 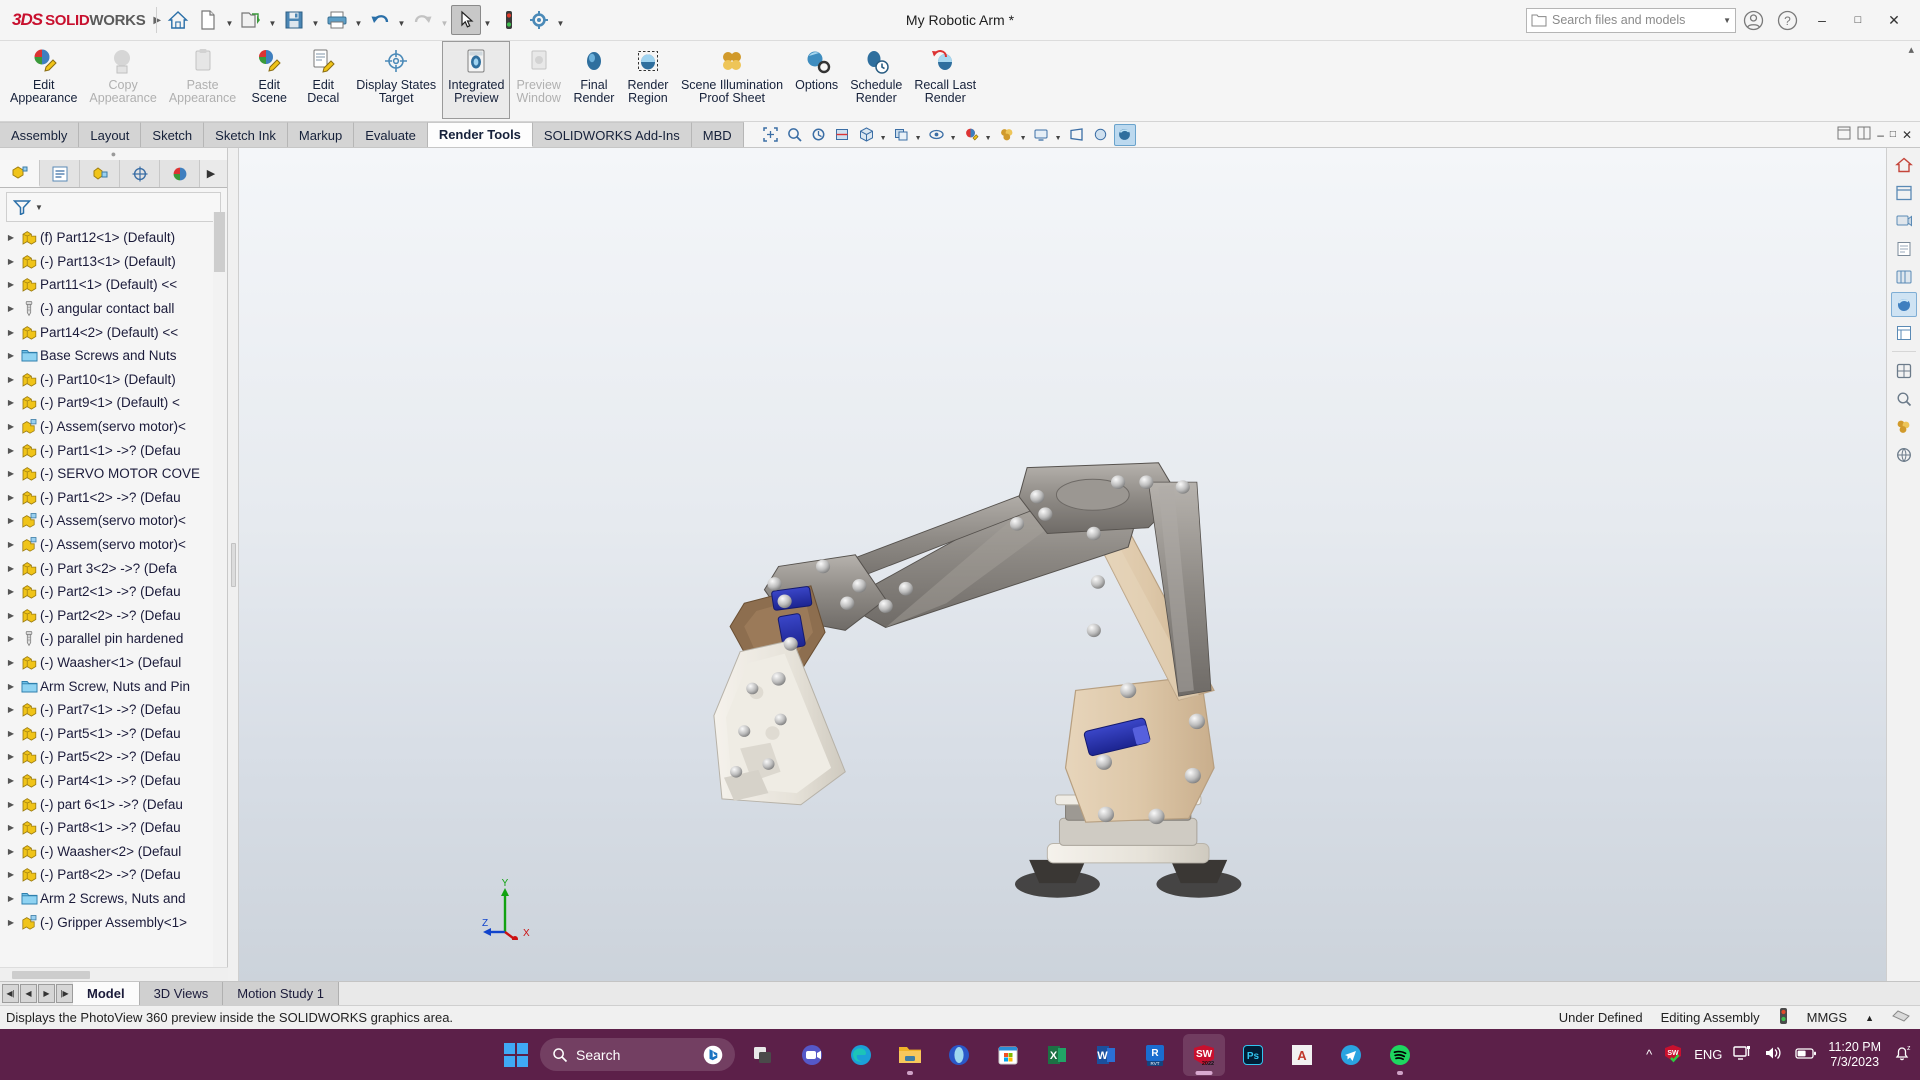 I want to click on ribbon-integrated-preview: Integrated Preview, so click(x=476, y=80).